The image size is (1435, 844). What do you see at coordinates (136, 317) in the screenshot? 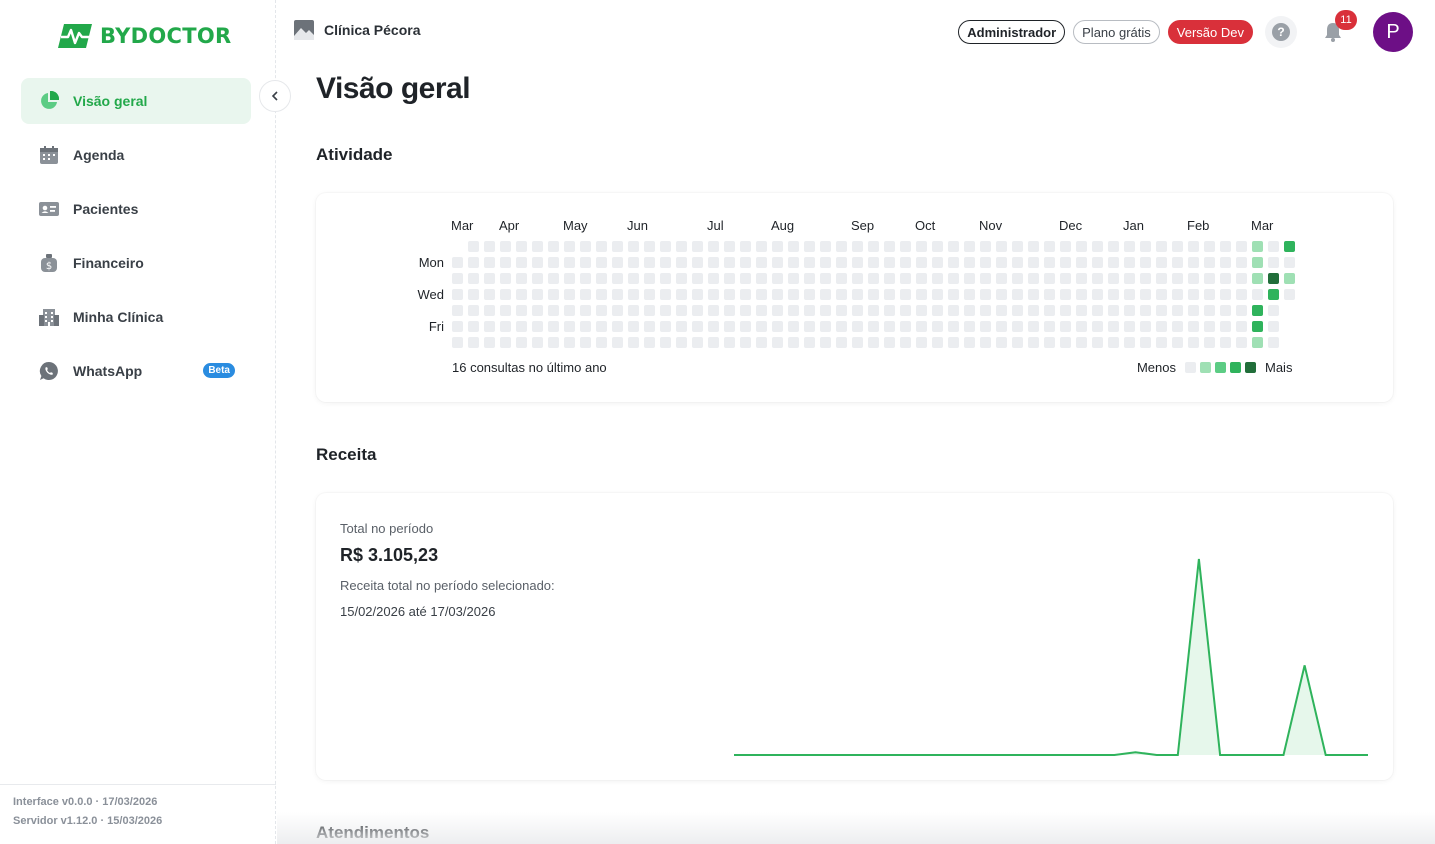
I see `sidebar-item-minha-clinica: Minha Clínica` at bounding box center [136, 317].